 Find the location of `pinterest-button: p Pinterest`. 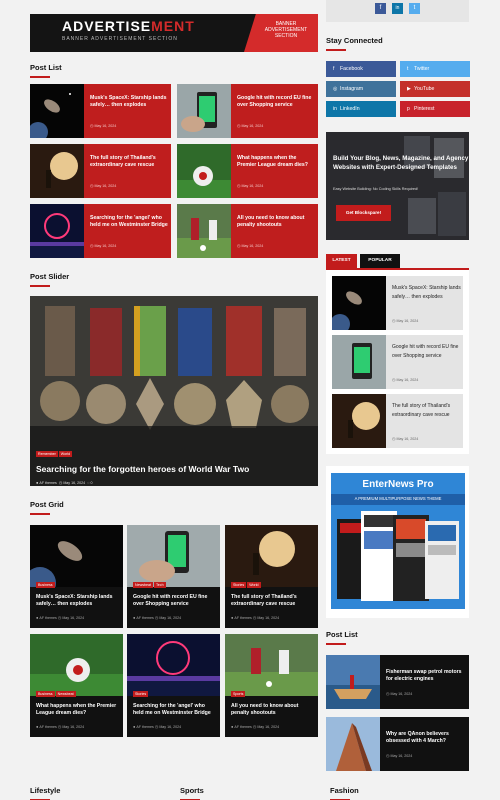

pinterest-button: p Pinterest is located at coordinates (435, 109).